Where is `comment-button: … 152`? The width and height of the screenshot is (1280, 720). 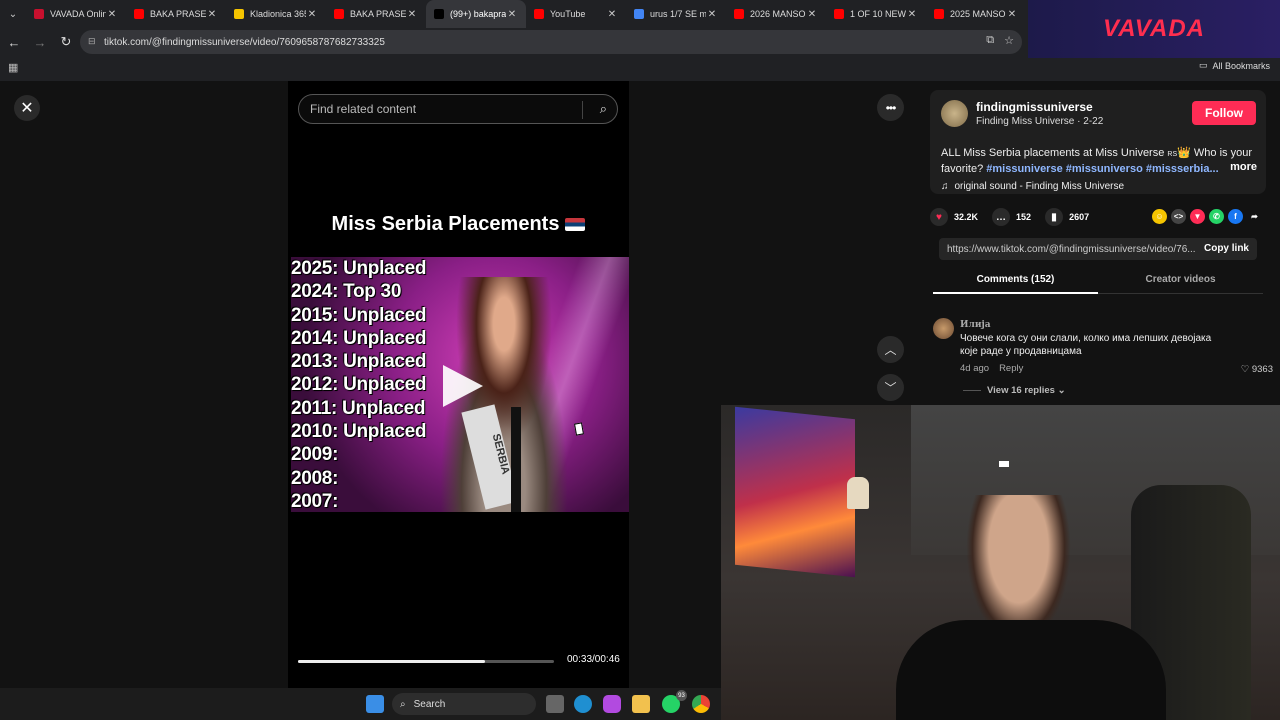
comment-button: … 152 is located at coordinates (1011, 217).